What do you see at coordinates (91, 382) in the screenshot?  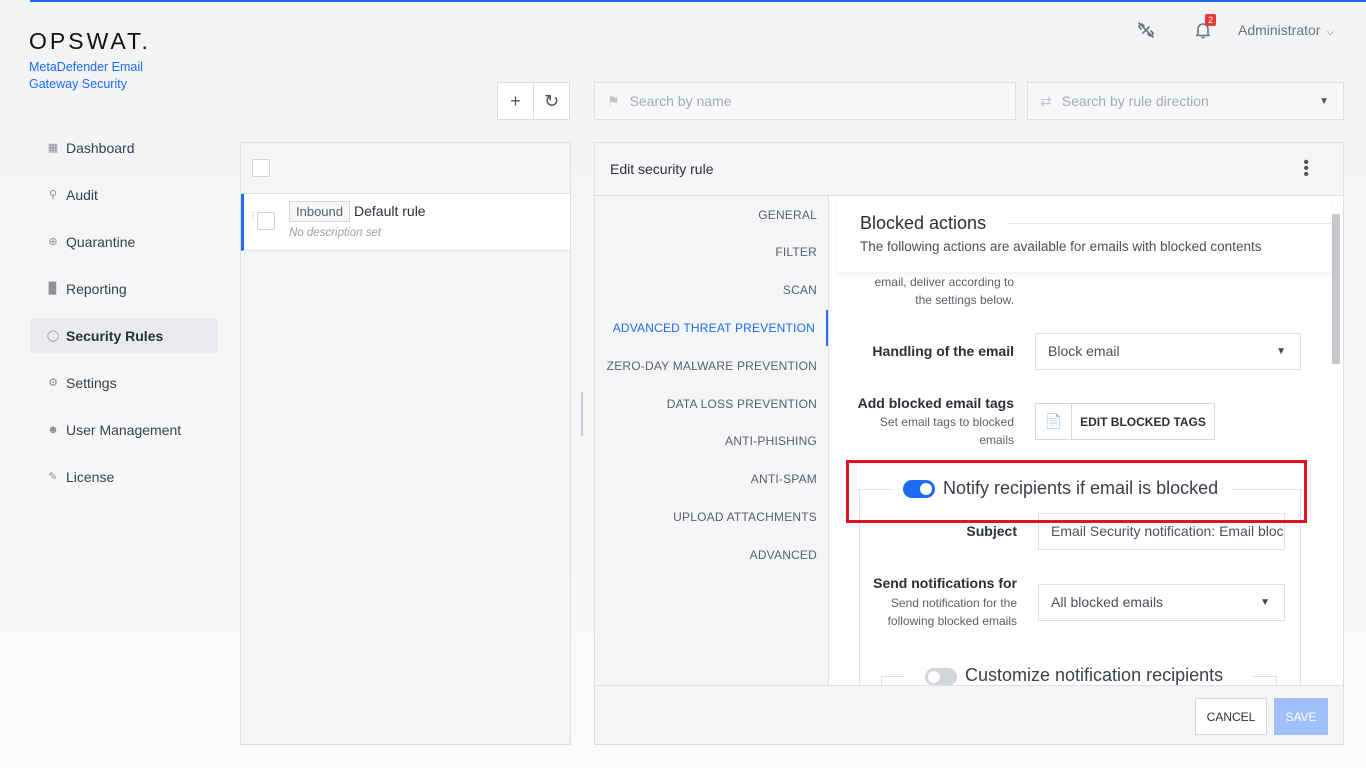 I see `sidebar-item-label: Settings` at bounding box center [91, 382].